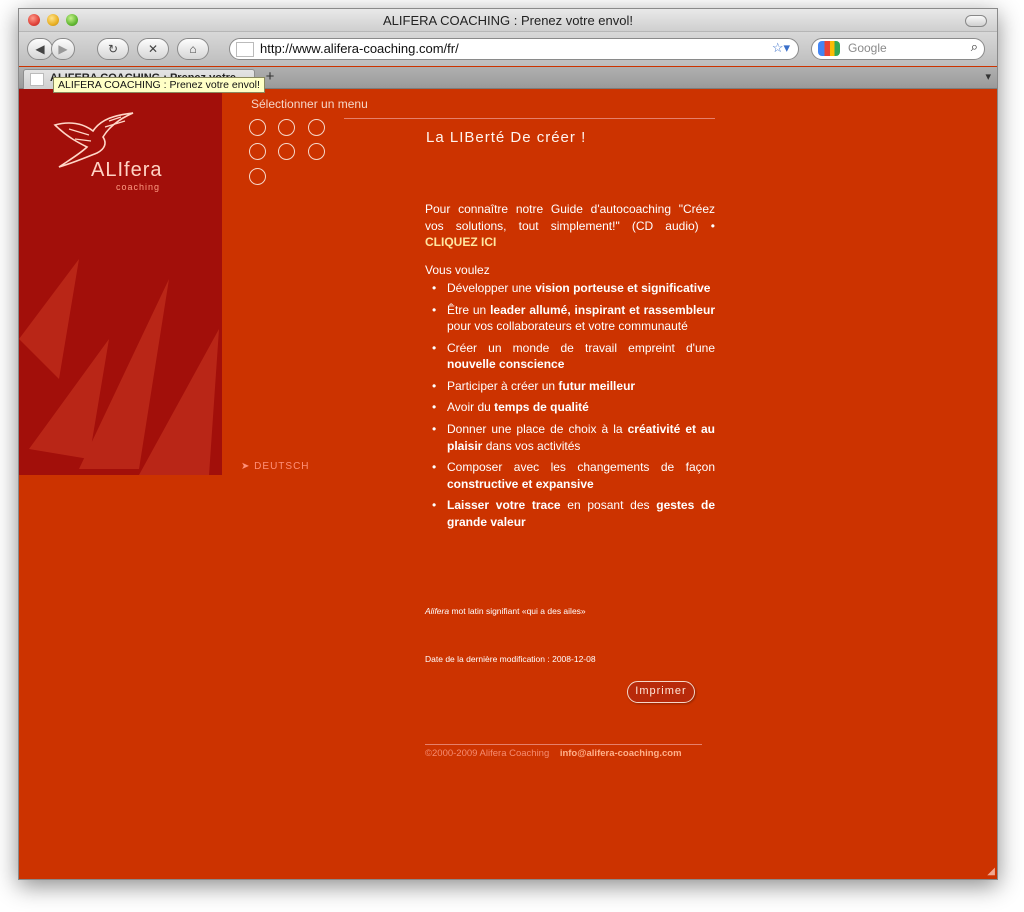 This screenshot has width=1024, height=912. I want to click on click-here-link: CLIQUEZ ICI, so click(460, 242).